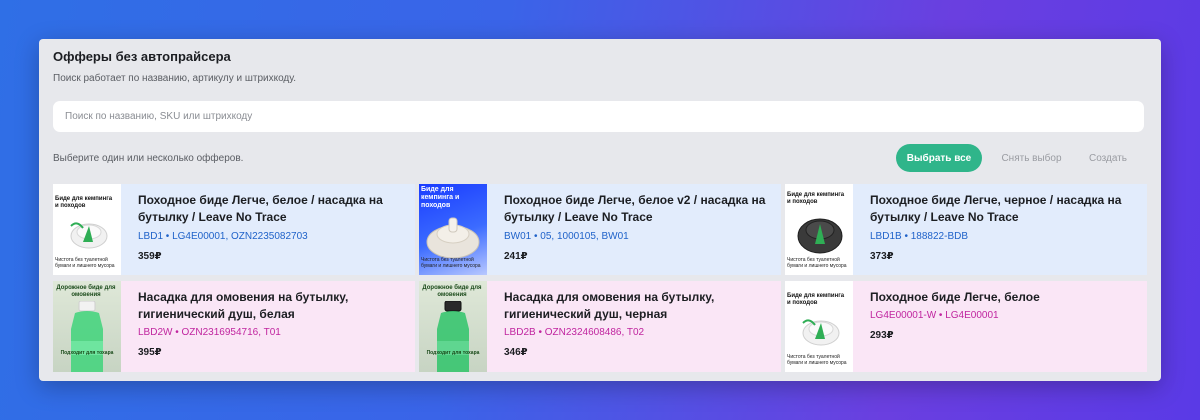 The width and height of the screenshot is (1200, 420). I want to click on clear-selection-button: Снять выбор, so click(1031, 158).